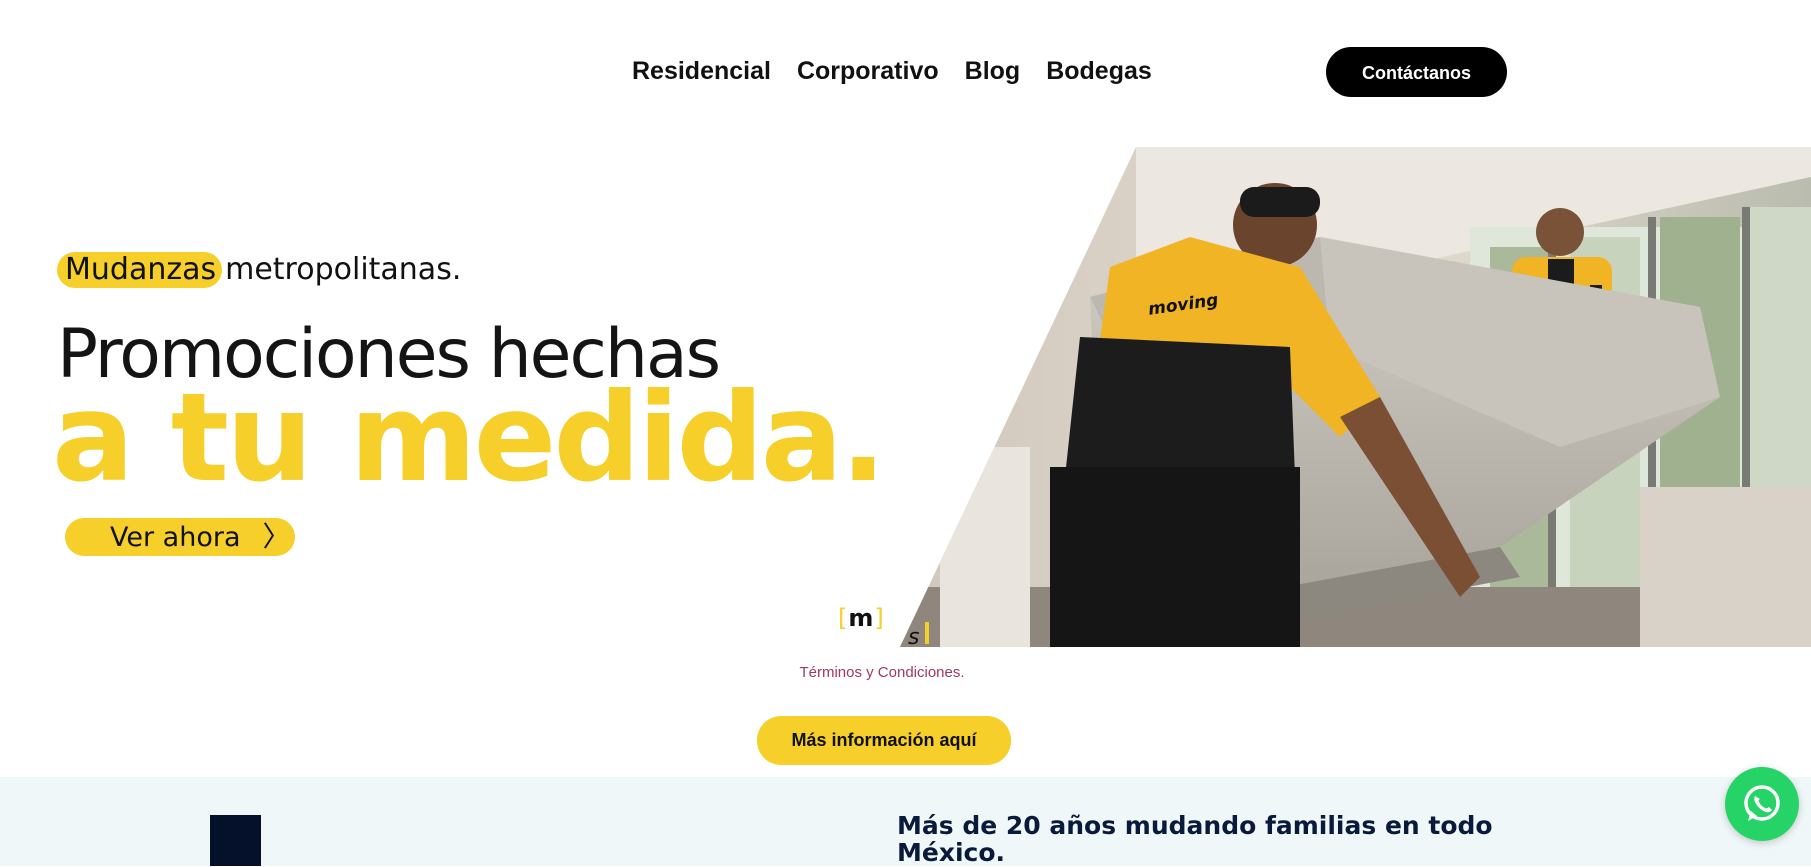 The height and width of the screenshot is (867, 1811). I want to click on whatsapp-icon, so click(1762, 803).